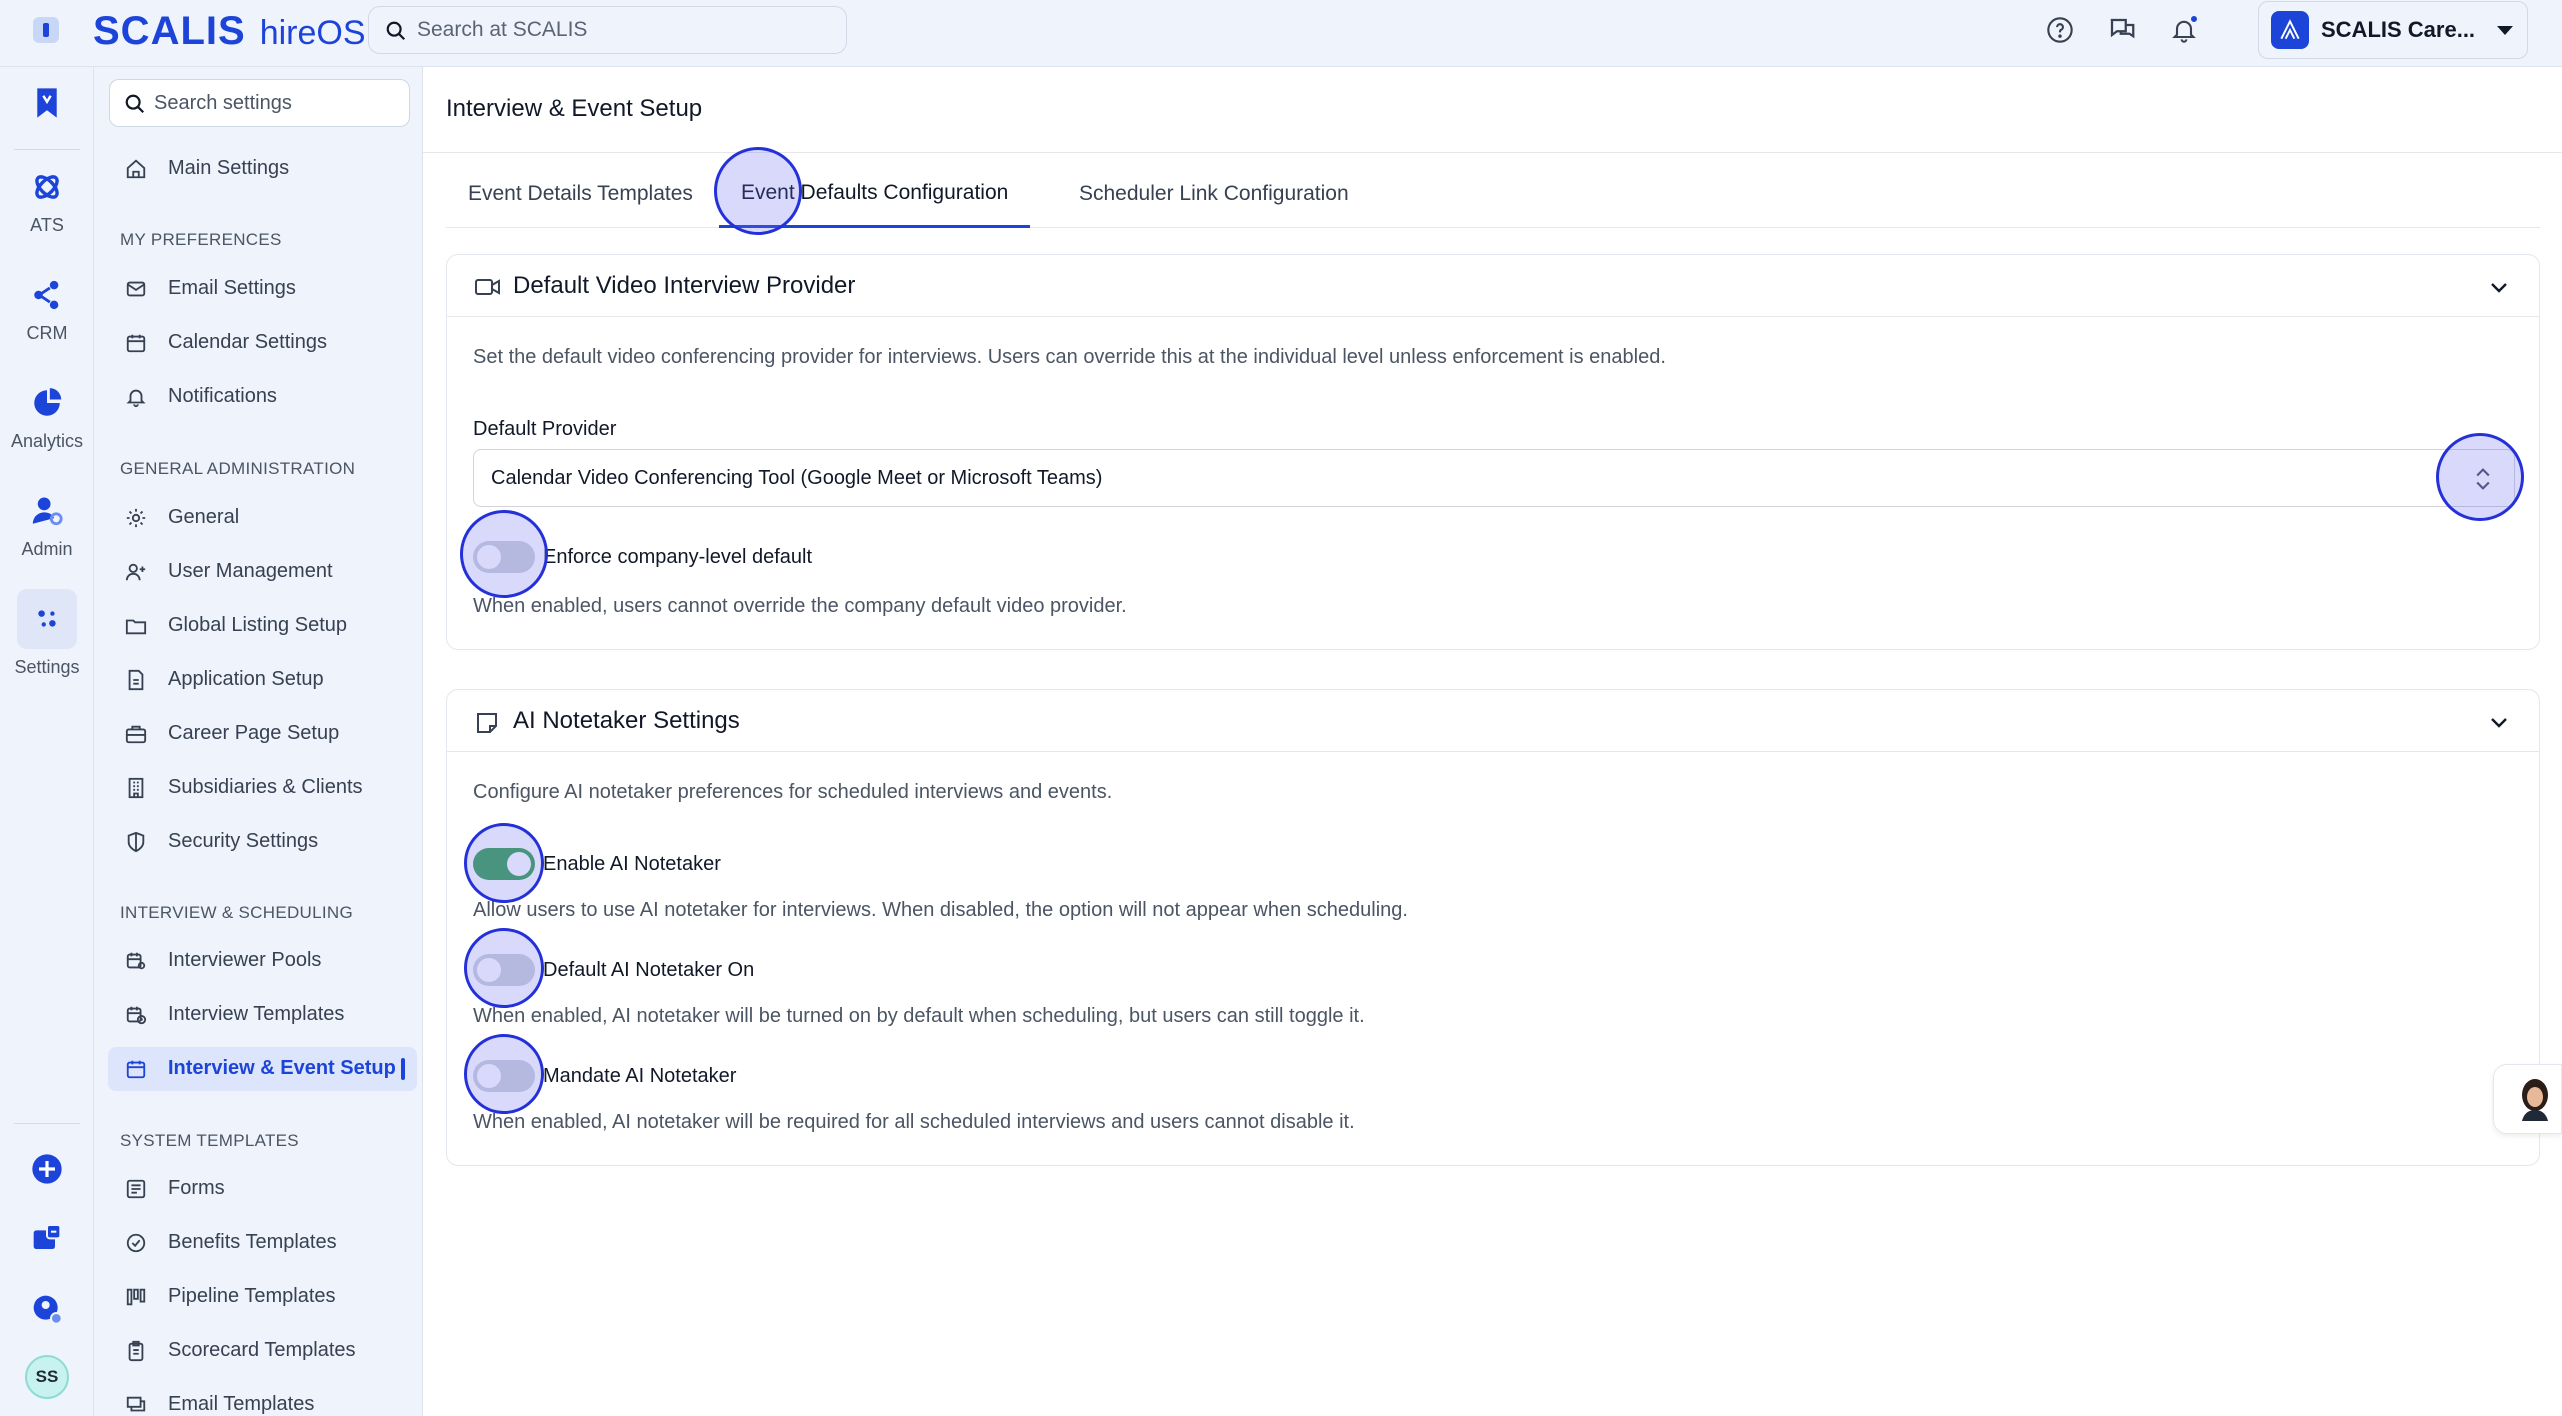  I want to click on rail-label: ATS, so click(47, 225).